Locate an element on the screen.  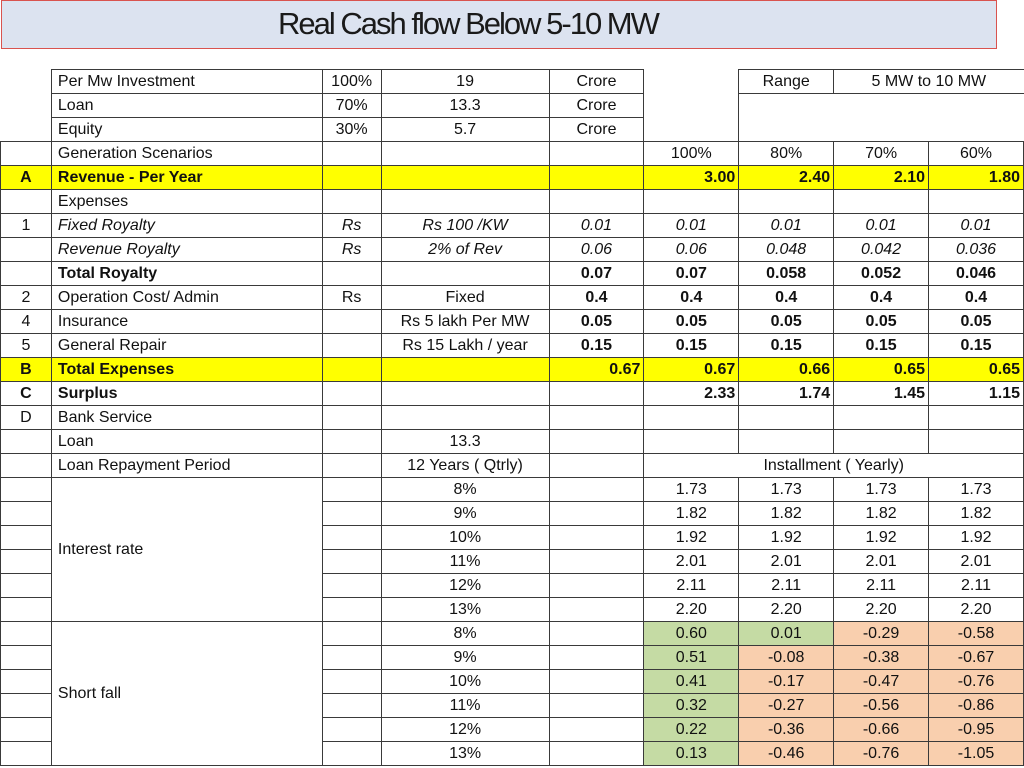
revenue-80: 2.40 is located at coordinates (786, 177).